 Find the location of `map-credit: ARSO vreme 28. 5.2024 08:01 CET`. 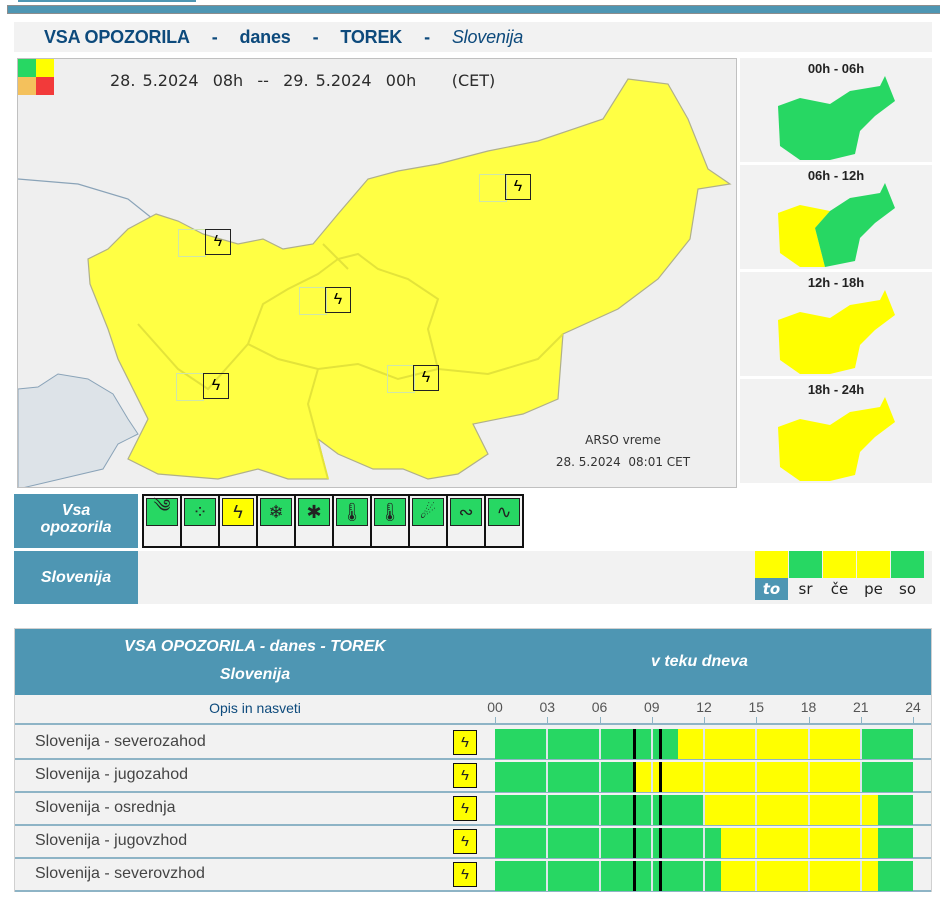

map-credit: ARSO vreme 28. 5.2024 08:01 CET is located at coordinates (623, 451).